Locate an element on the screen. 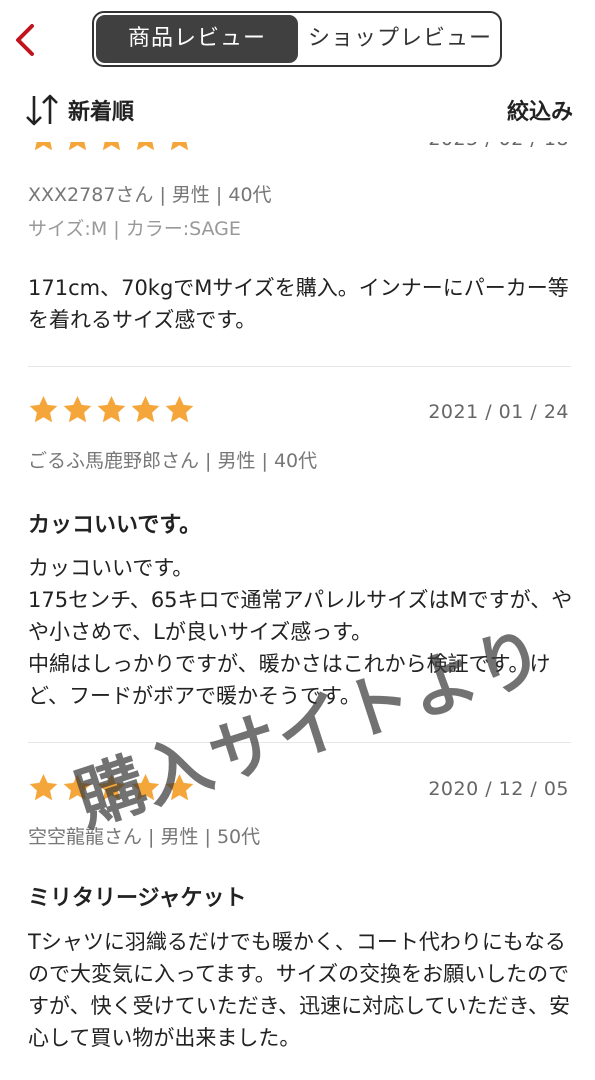  review-body: 171cm、70kgでMサイズを購入。インナーにパーカー等を着れるサイズ感です。 is located at coordinates (298, 304).